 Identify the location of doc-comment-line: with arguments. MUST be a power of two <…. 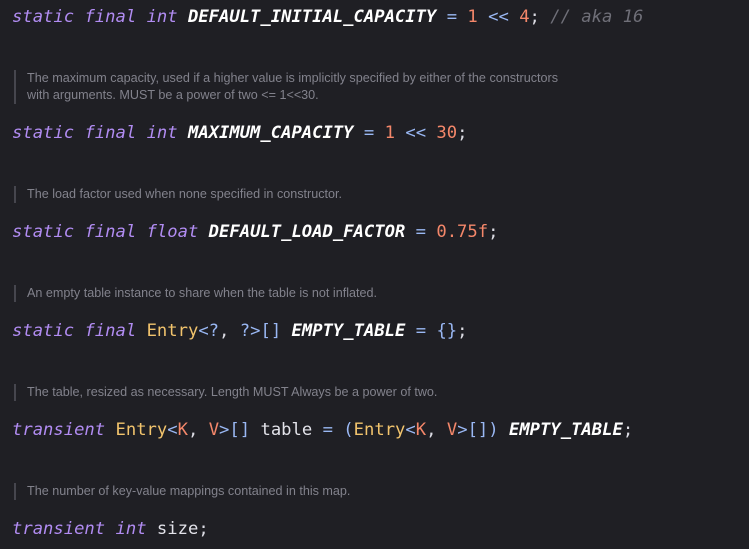
(173, 95).